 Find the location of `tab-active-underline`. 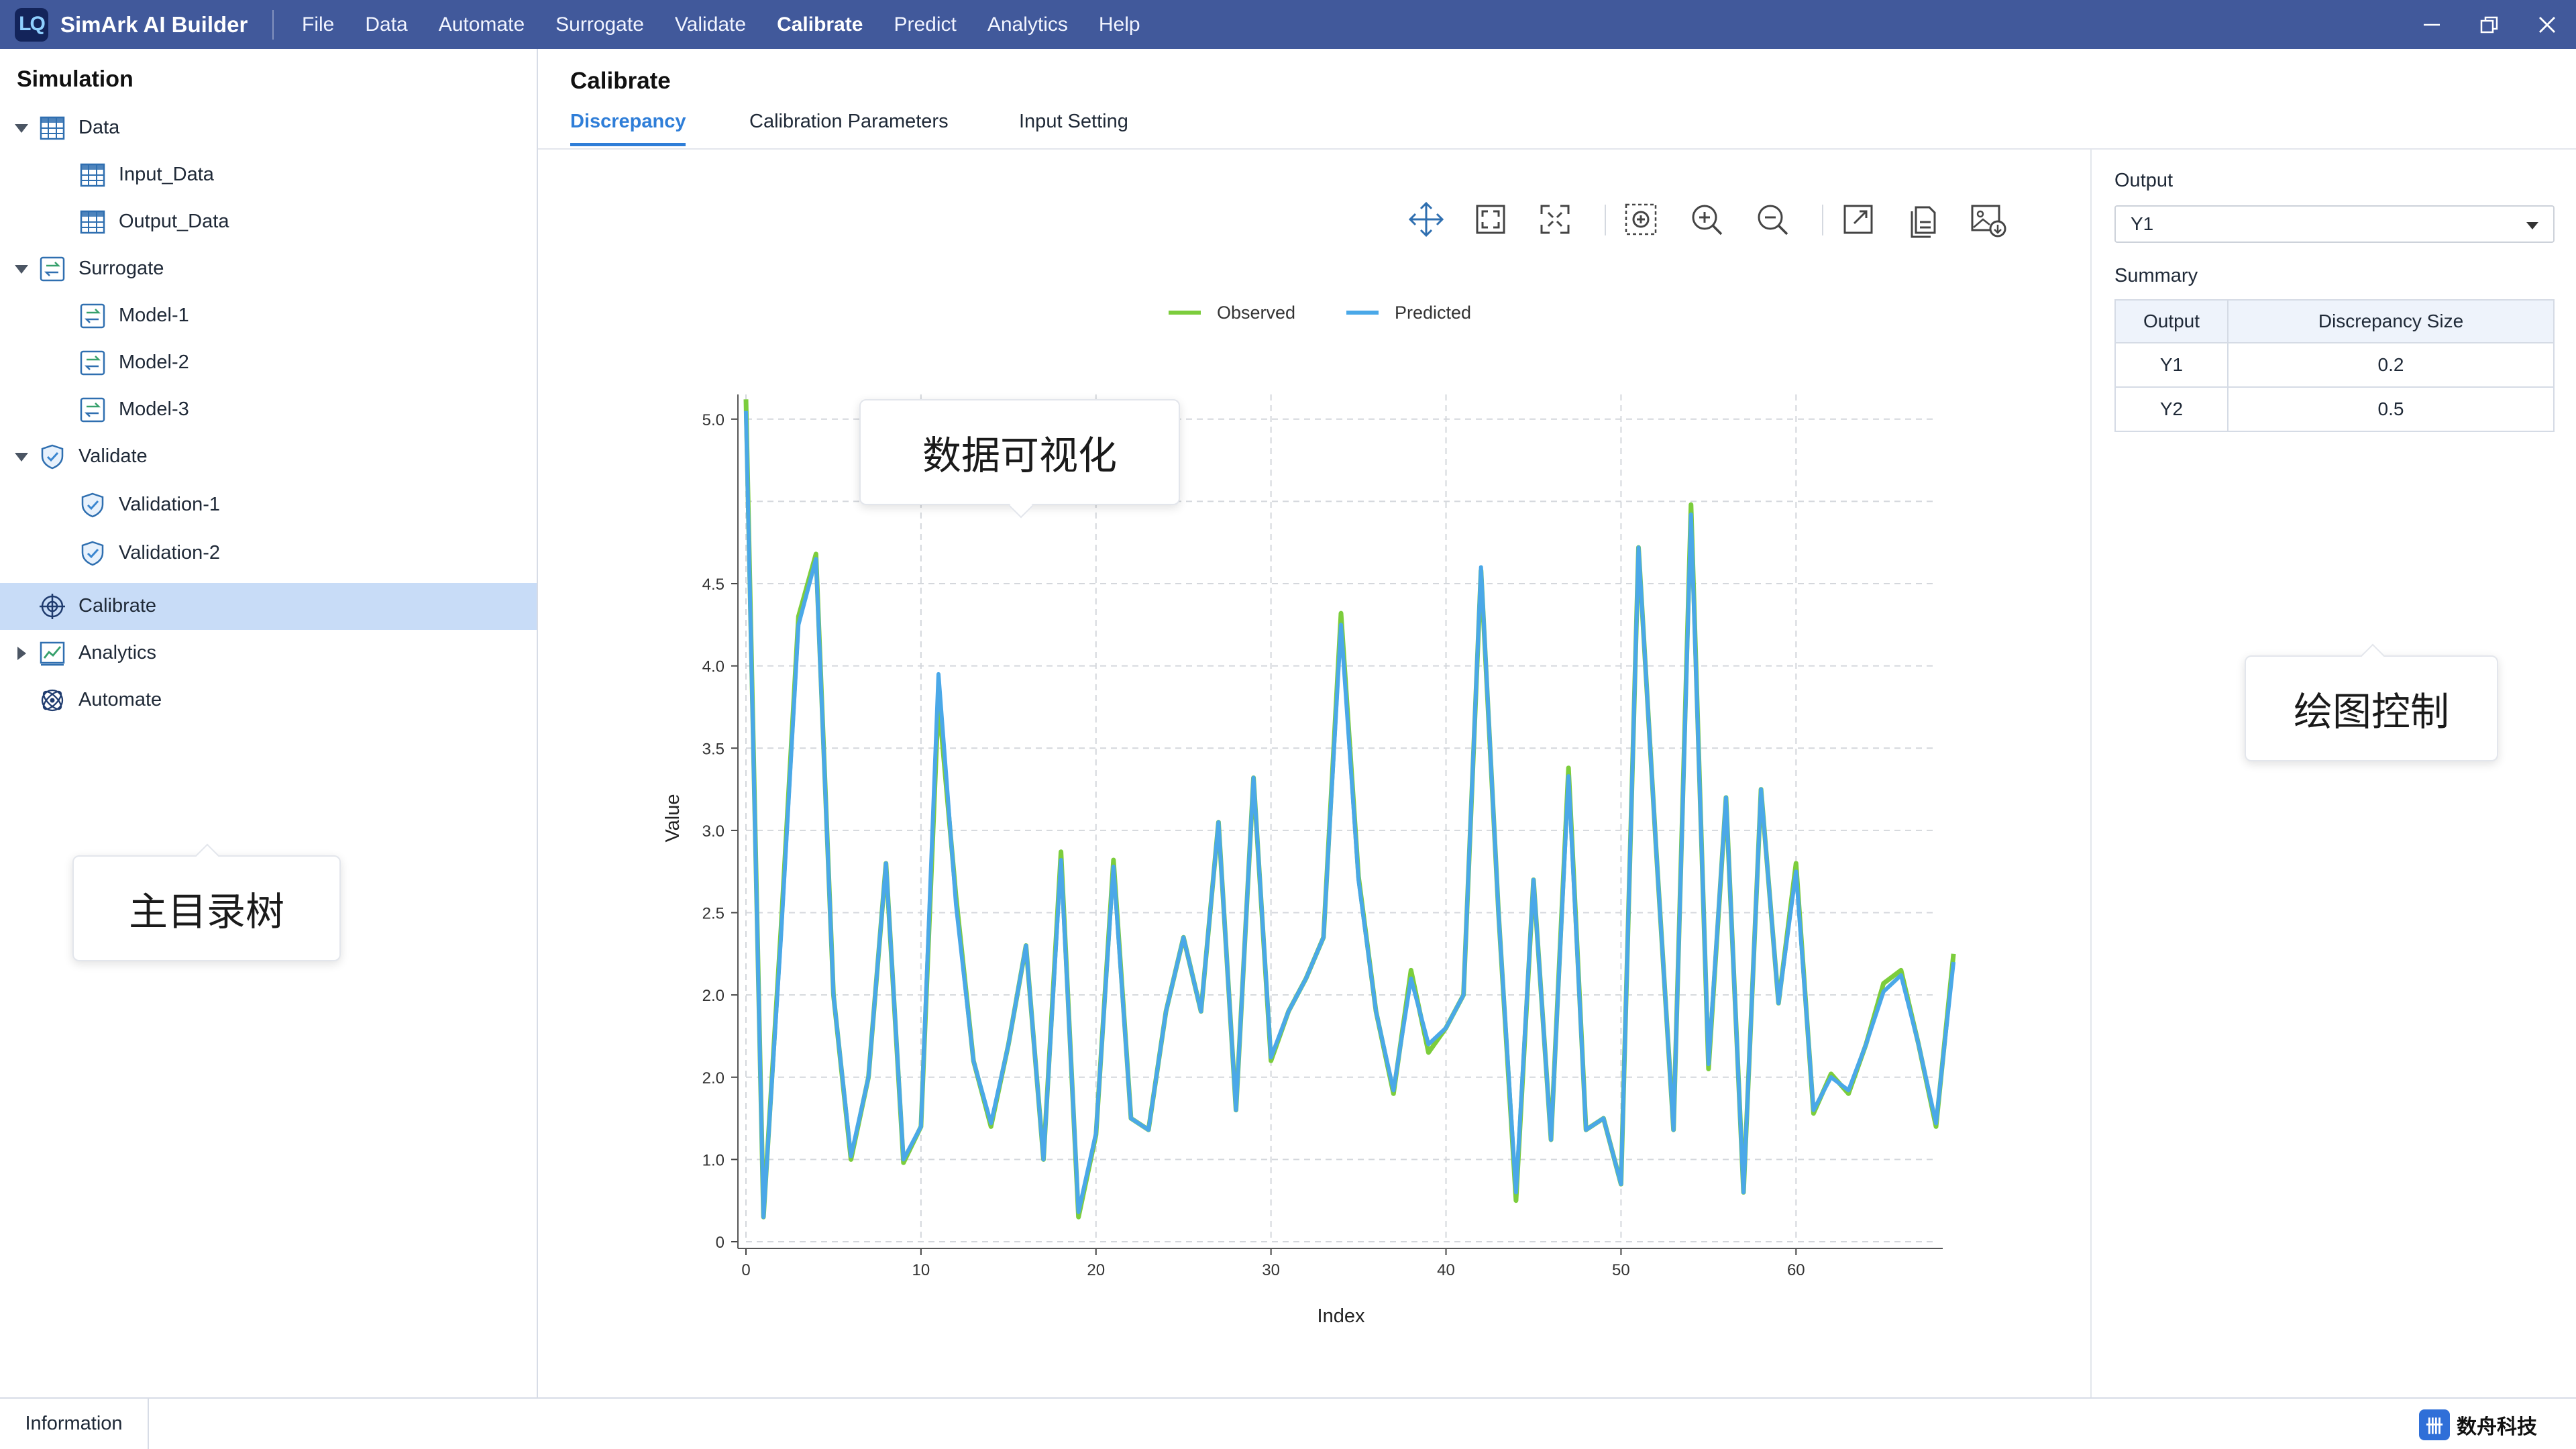

tab-active-underline is located at coordinates (628, 144).